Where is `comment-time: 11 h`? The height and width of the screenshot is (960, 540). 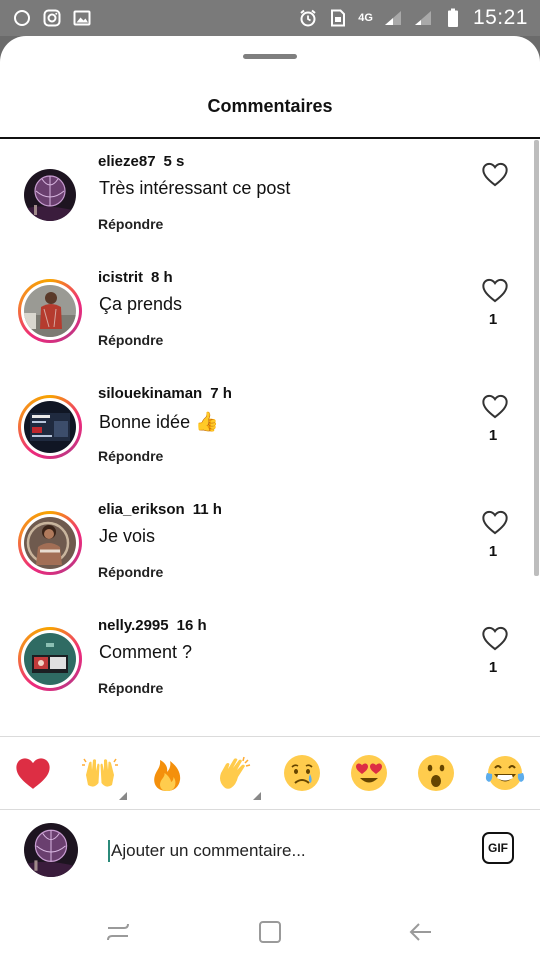 comment-time: 11 h is located at coordinates (207, 509).